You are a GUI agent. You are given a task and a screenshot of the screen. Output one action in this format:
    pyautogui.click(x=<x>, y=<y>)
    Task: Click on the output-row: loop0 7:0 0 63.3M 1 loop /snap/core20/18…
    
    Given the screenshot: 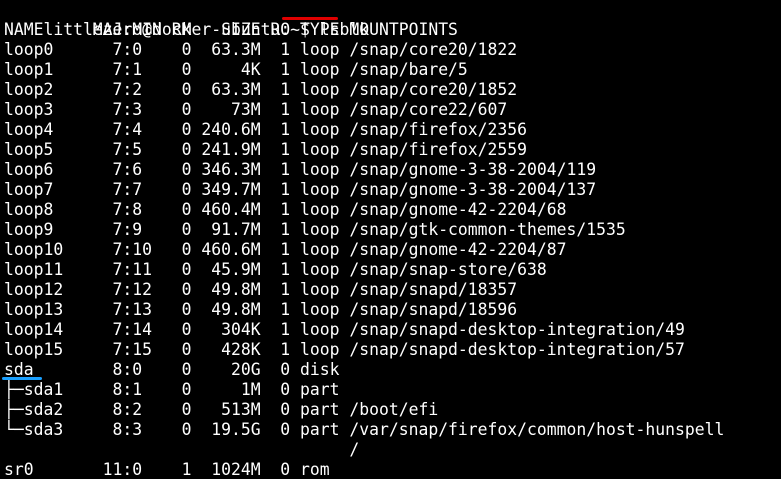 What is the action you would take?
    pyautogui.click(x=261, y=49)
    